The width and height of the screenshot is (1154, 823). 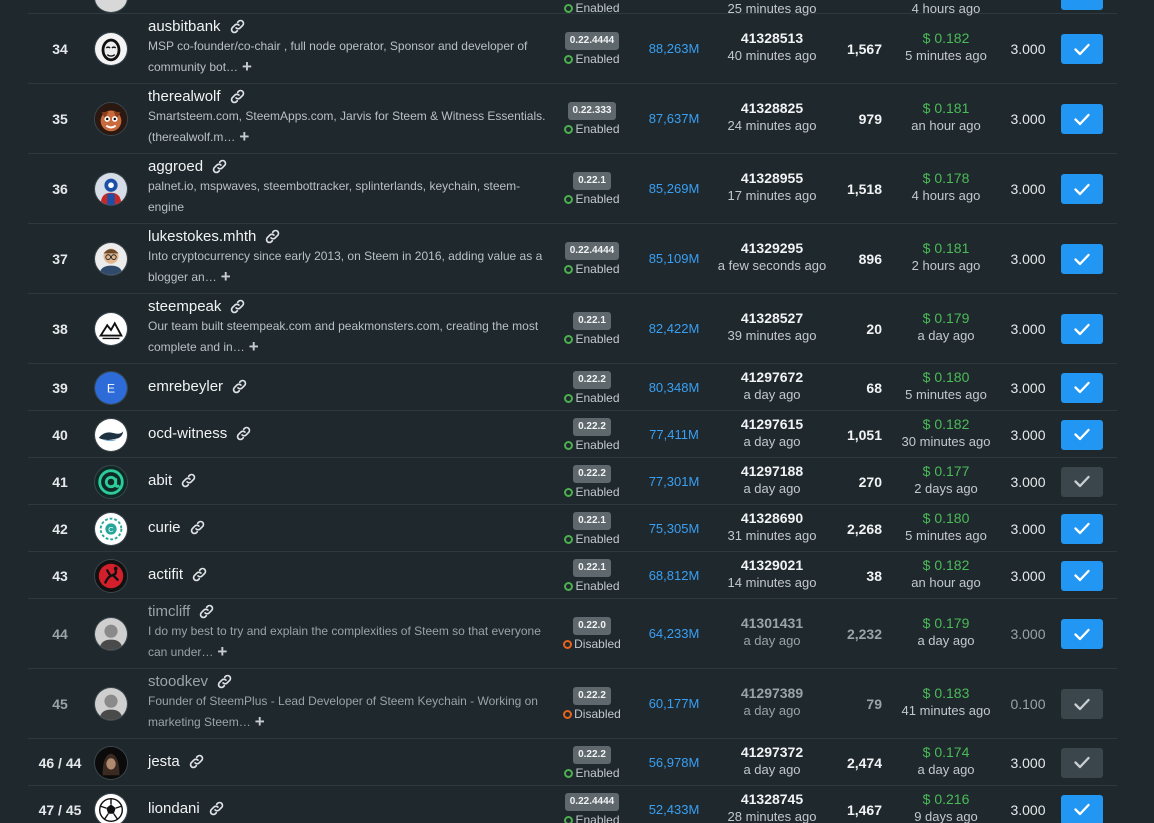 What do you see at coordinates (185, 386) in the screenshot?
I see `witness-name-link: emrebeyler` at bounding box center [185, 386].